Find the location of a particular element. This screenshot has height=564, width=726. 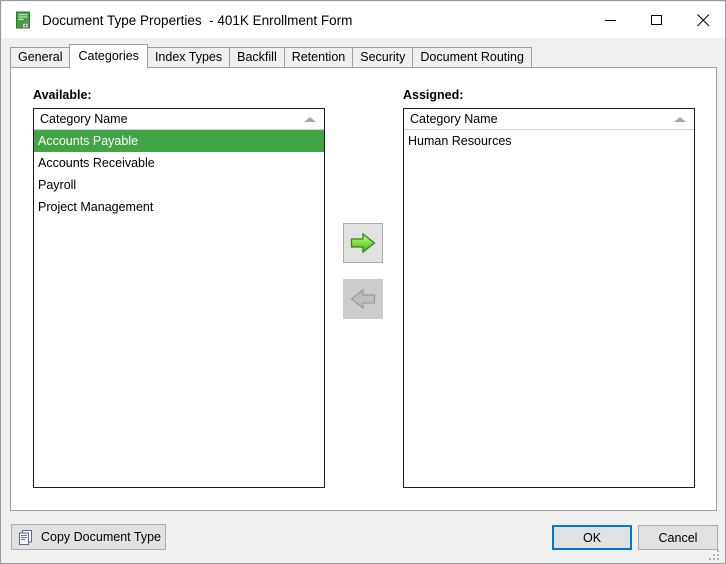

document-lock-icon is located at coordinates (24, 20).